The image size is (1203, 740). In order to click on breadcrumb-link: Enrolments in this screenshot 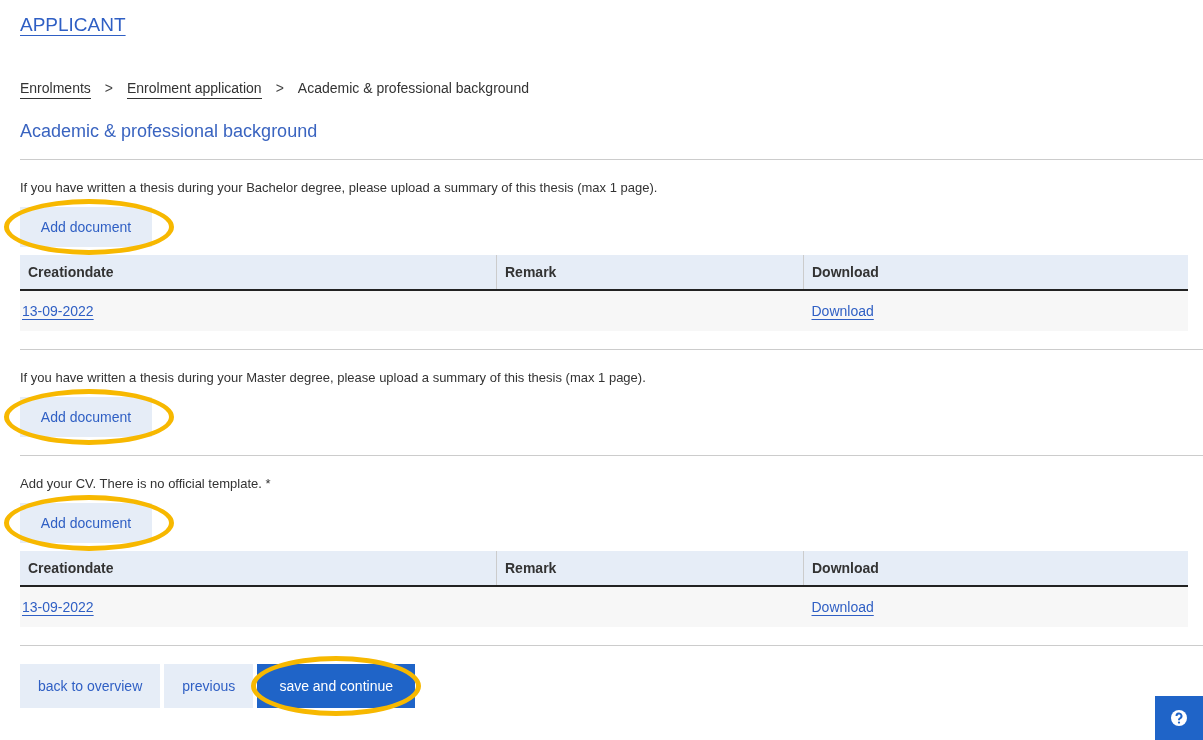, I will do `click(55, 89)`.